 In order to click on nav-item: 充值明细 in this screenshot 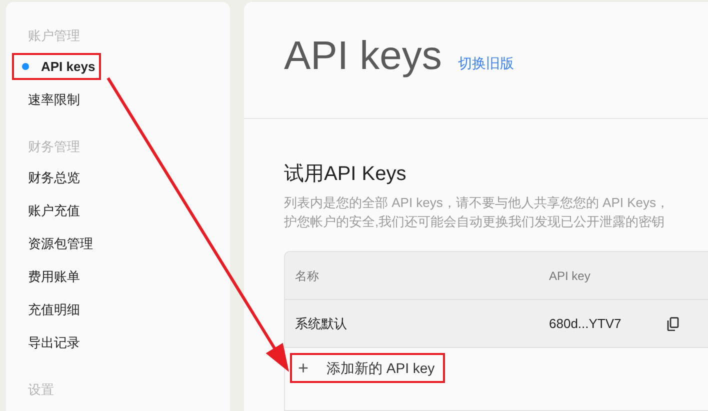, I will do `click(49, 309)`.